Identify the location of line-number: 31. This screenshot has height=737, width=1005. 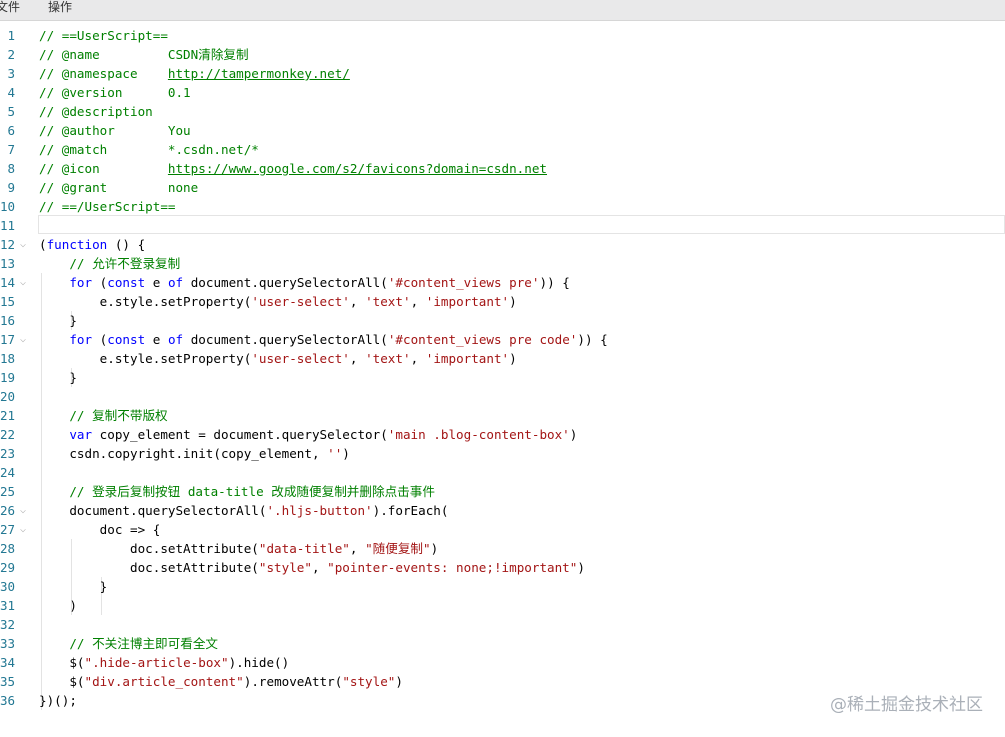
(7, 605).